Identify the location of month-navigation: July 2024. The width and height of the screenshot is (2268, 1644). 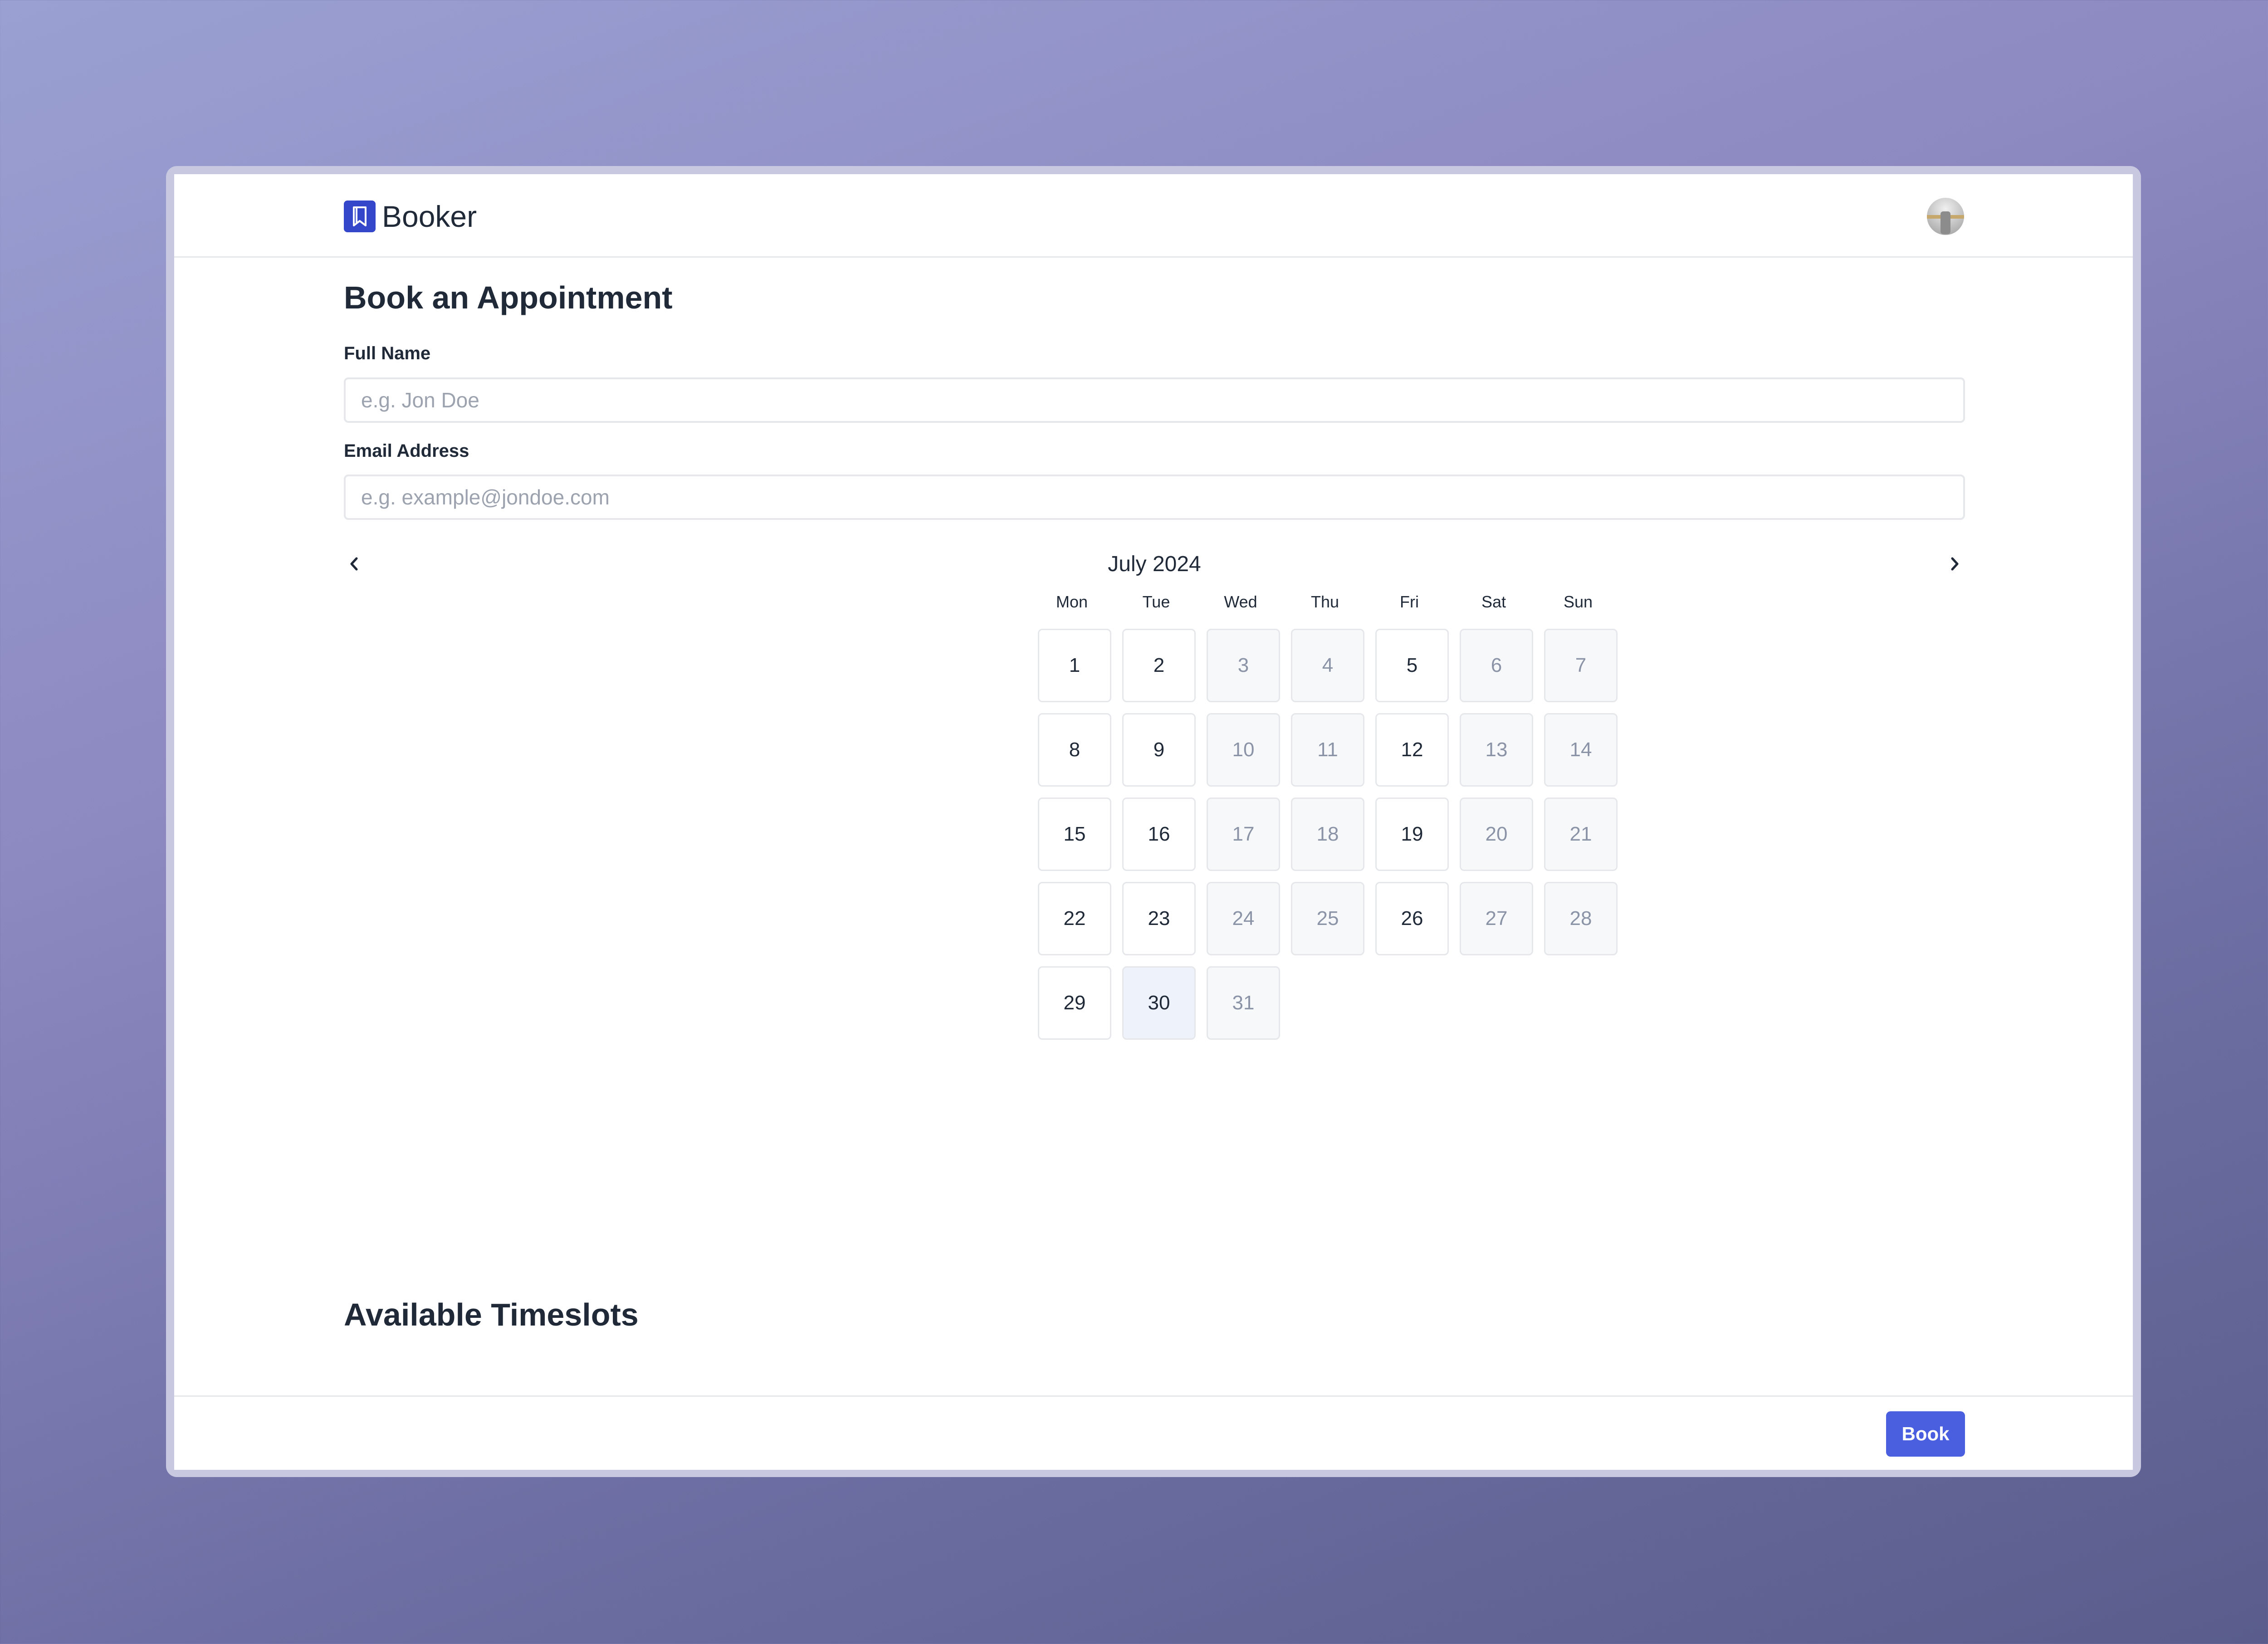
(1154, 564).